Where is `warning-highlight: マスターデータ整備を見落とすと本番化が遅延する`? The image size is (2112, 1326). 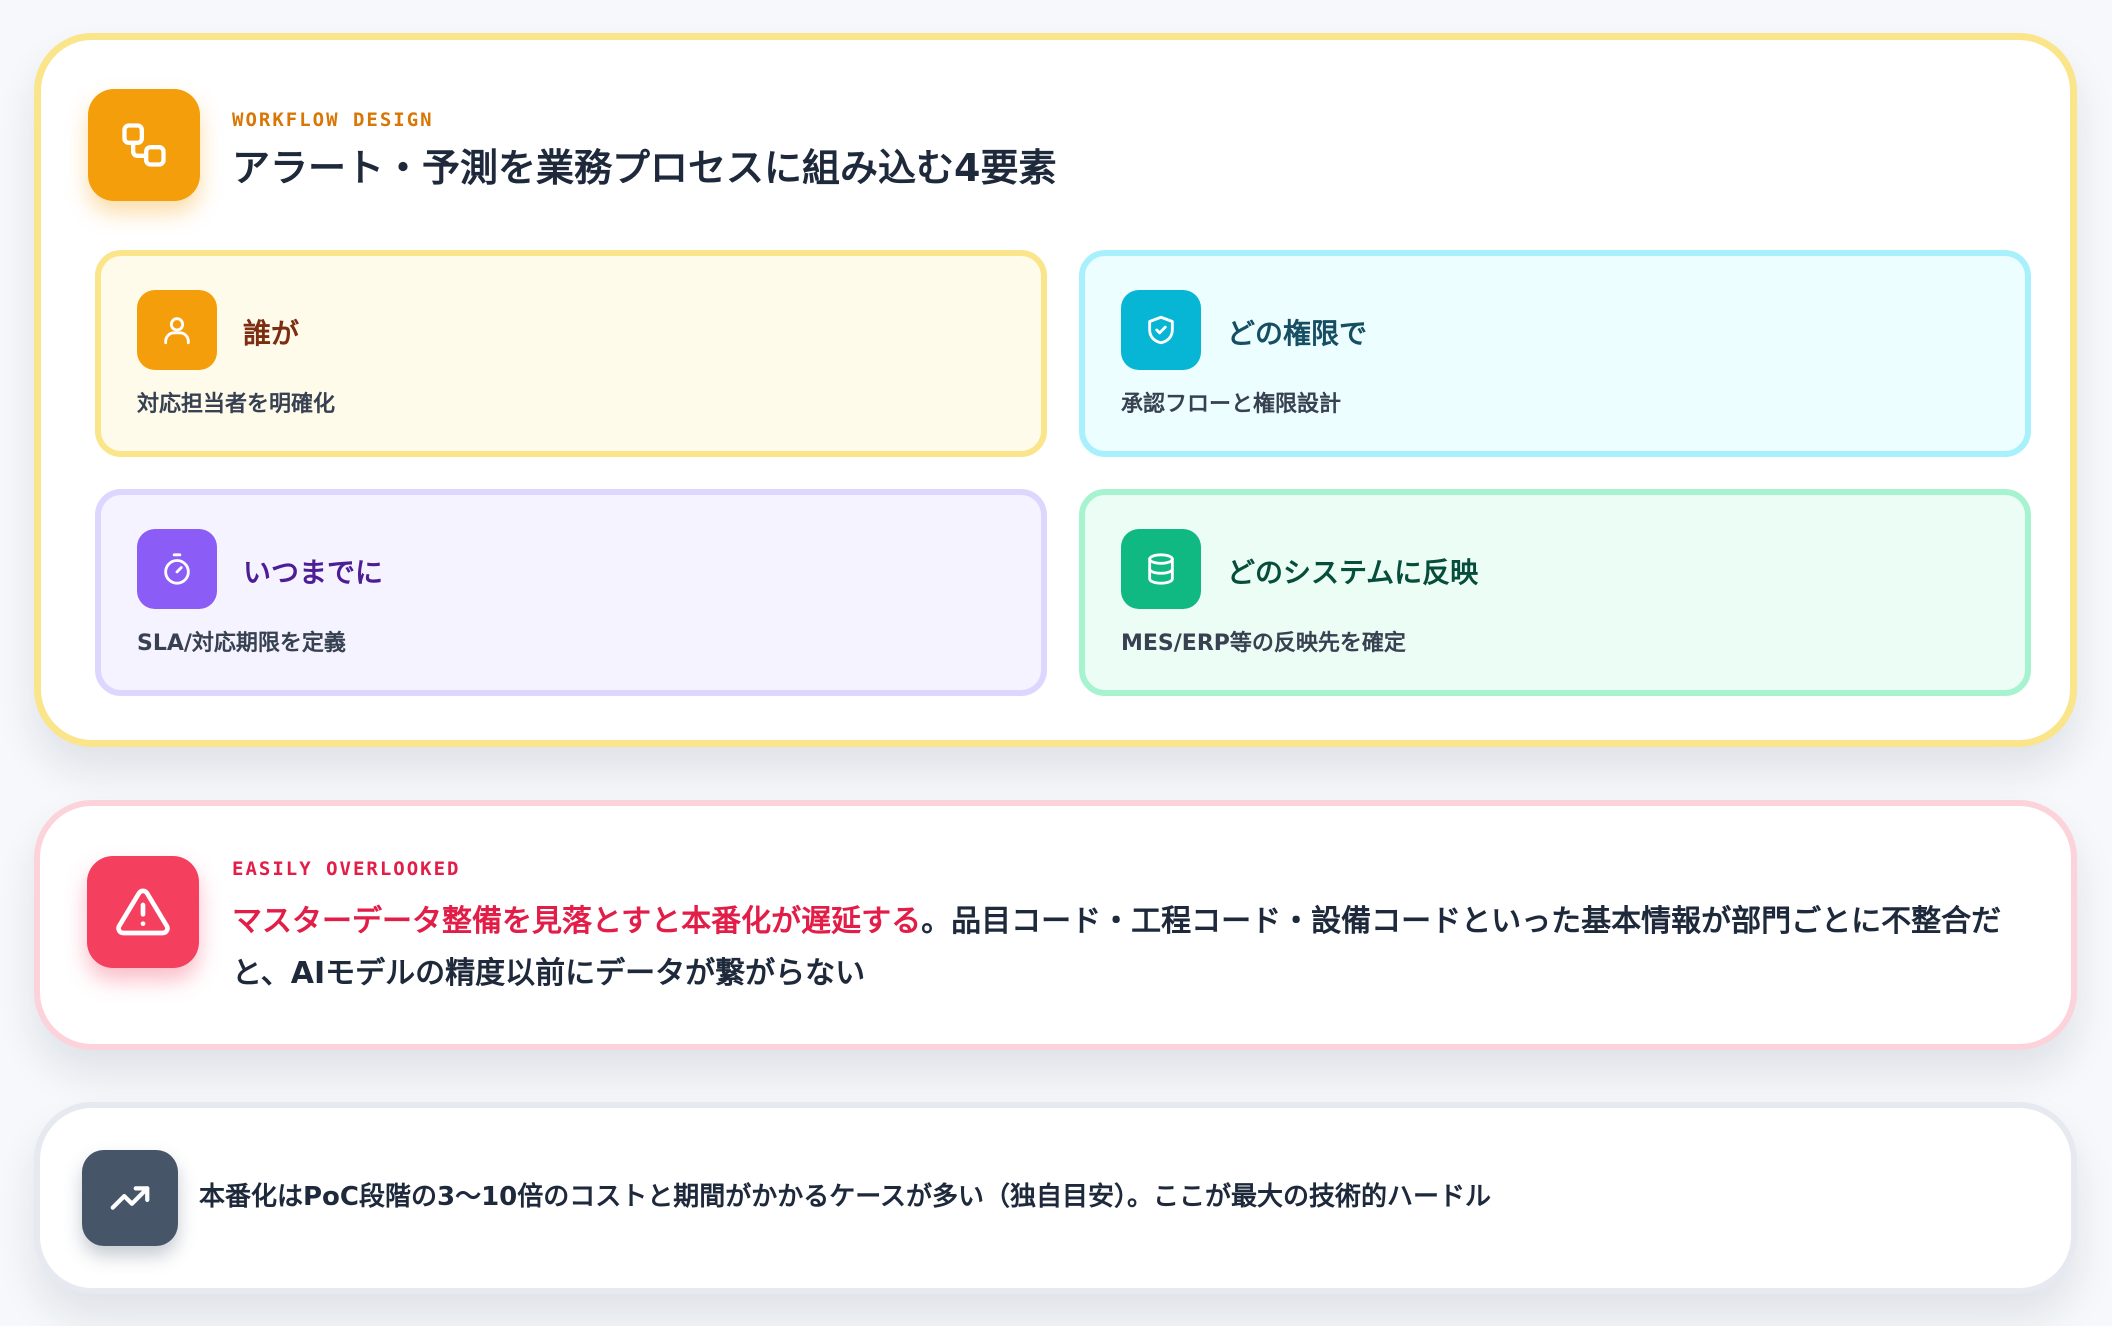
warning-highlight: マスターデータ整備を見落とすと本番化が遅延する is located at coordinates (577, 921).